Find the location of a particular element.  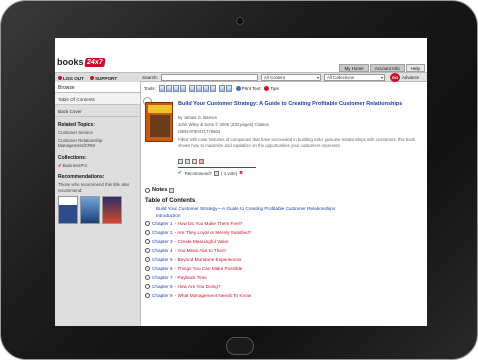

toc-chapter-item: Chapter 4 - You Mean Alot to Them is located at coordinates (185, 250).